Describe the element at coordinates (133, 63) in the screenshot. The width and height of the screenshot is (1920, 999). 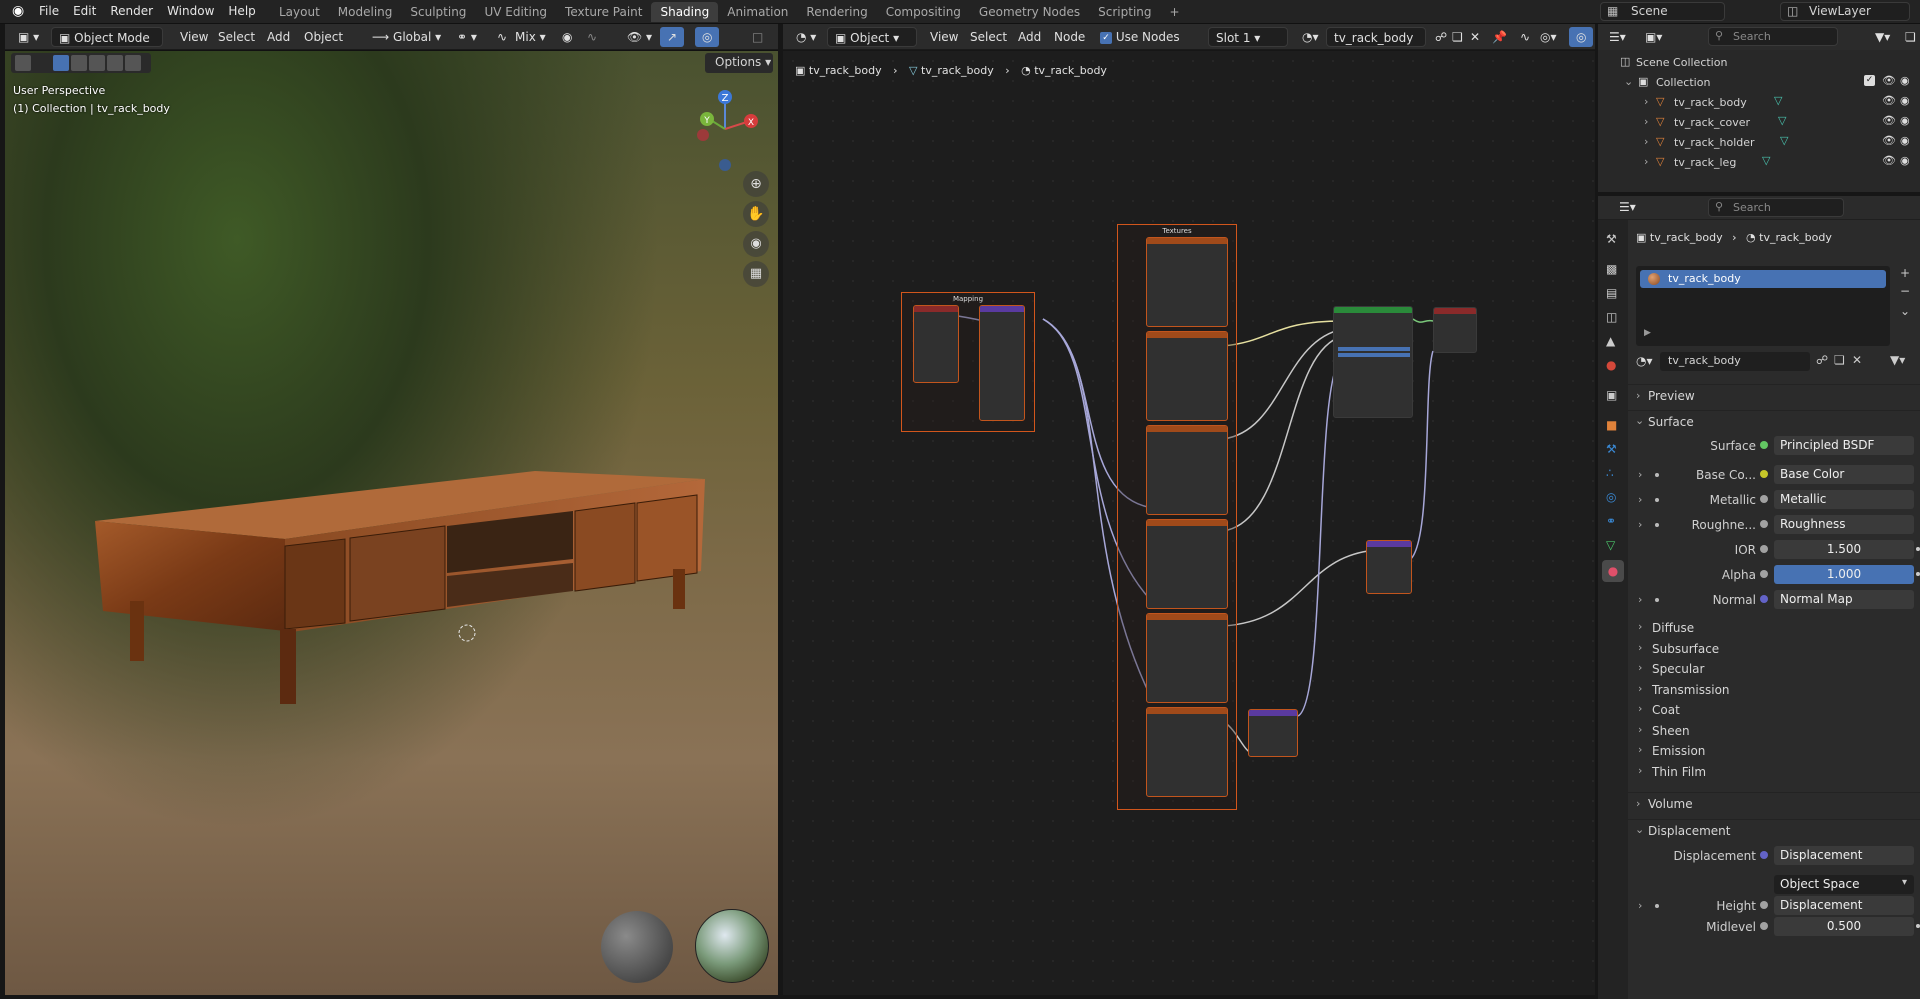
I see `select-intersect-icon` at that location.